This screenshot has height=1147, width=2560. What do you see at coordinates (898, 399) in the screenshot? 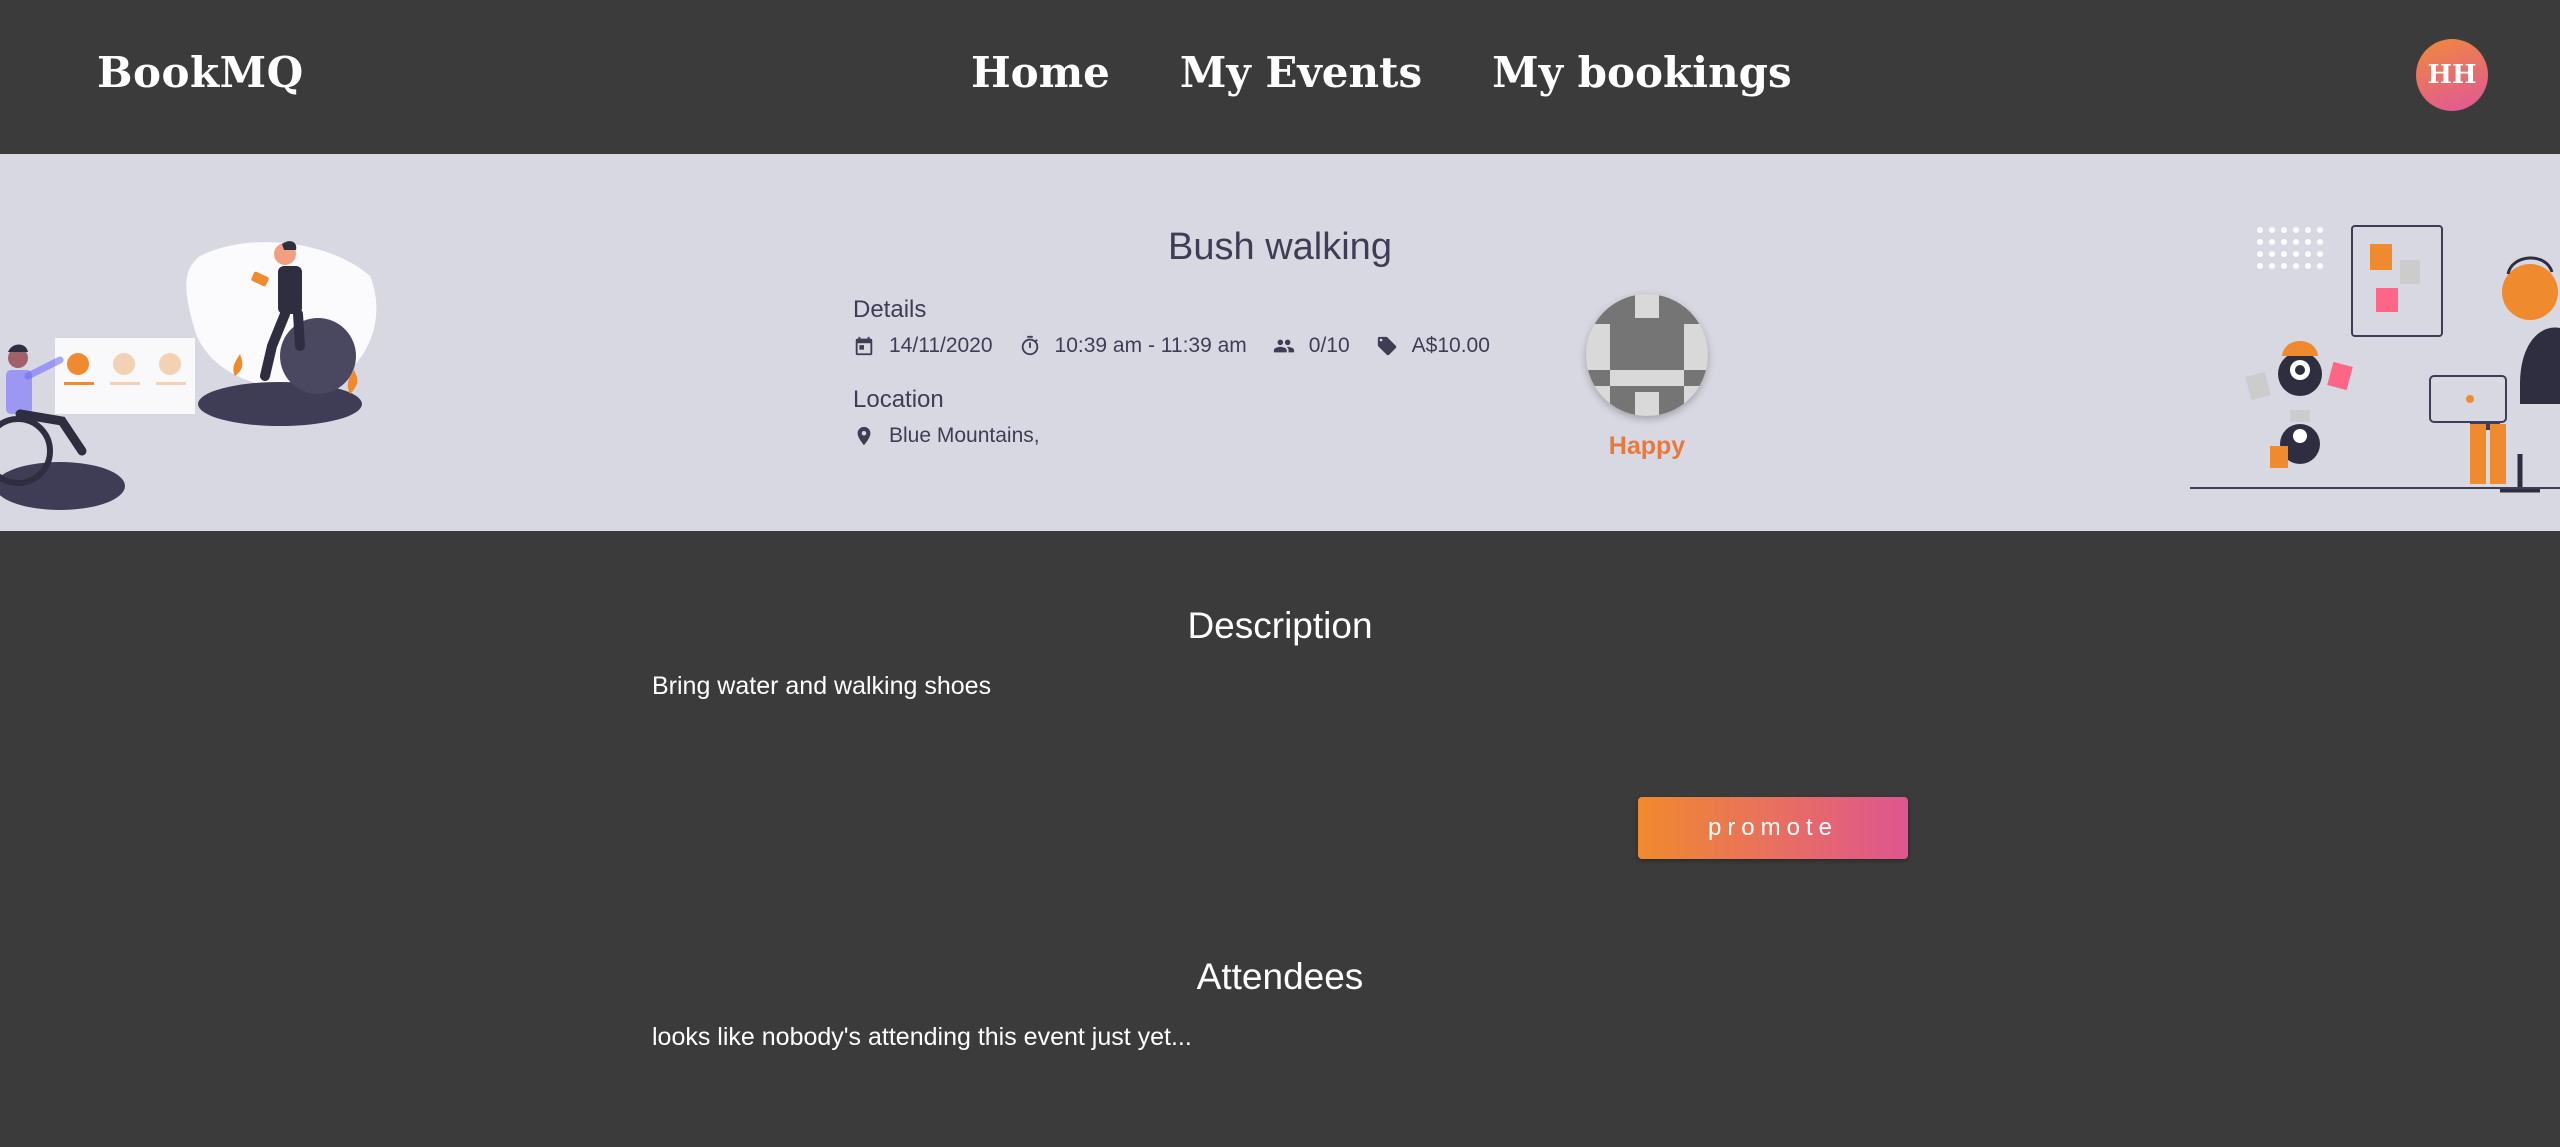
I see `location-heading: Location` at bounding box center [898, 399].